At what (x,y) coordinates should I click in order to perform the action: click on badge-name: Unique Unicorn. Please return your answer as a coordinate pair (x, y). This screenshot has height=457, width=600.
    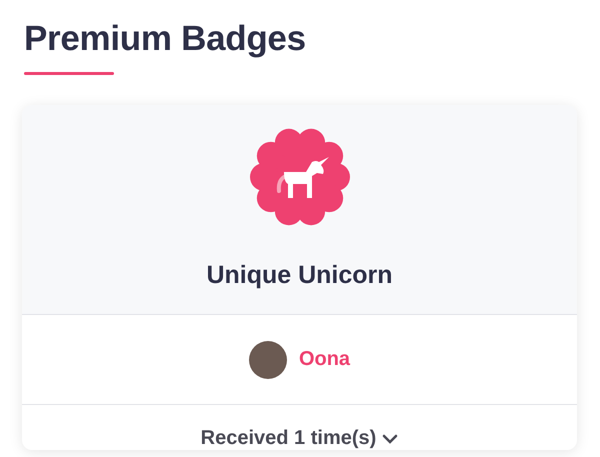
    Looking at the image, I should click on (299, 275).